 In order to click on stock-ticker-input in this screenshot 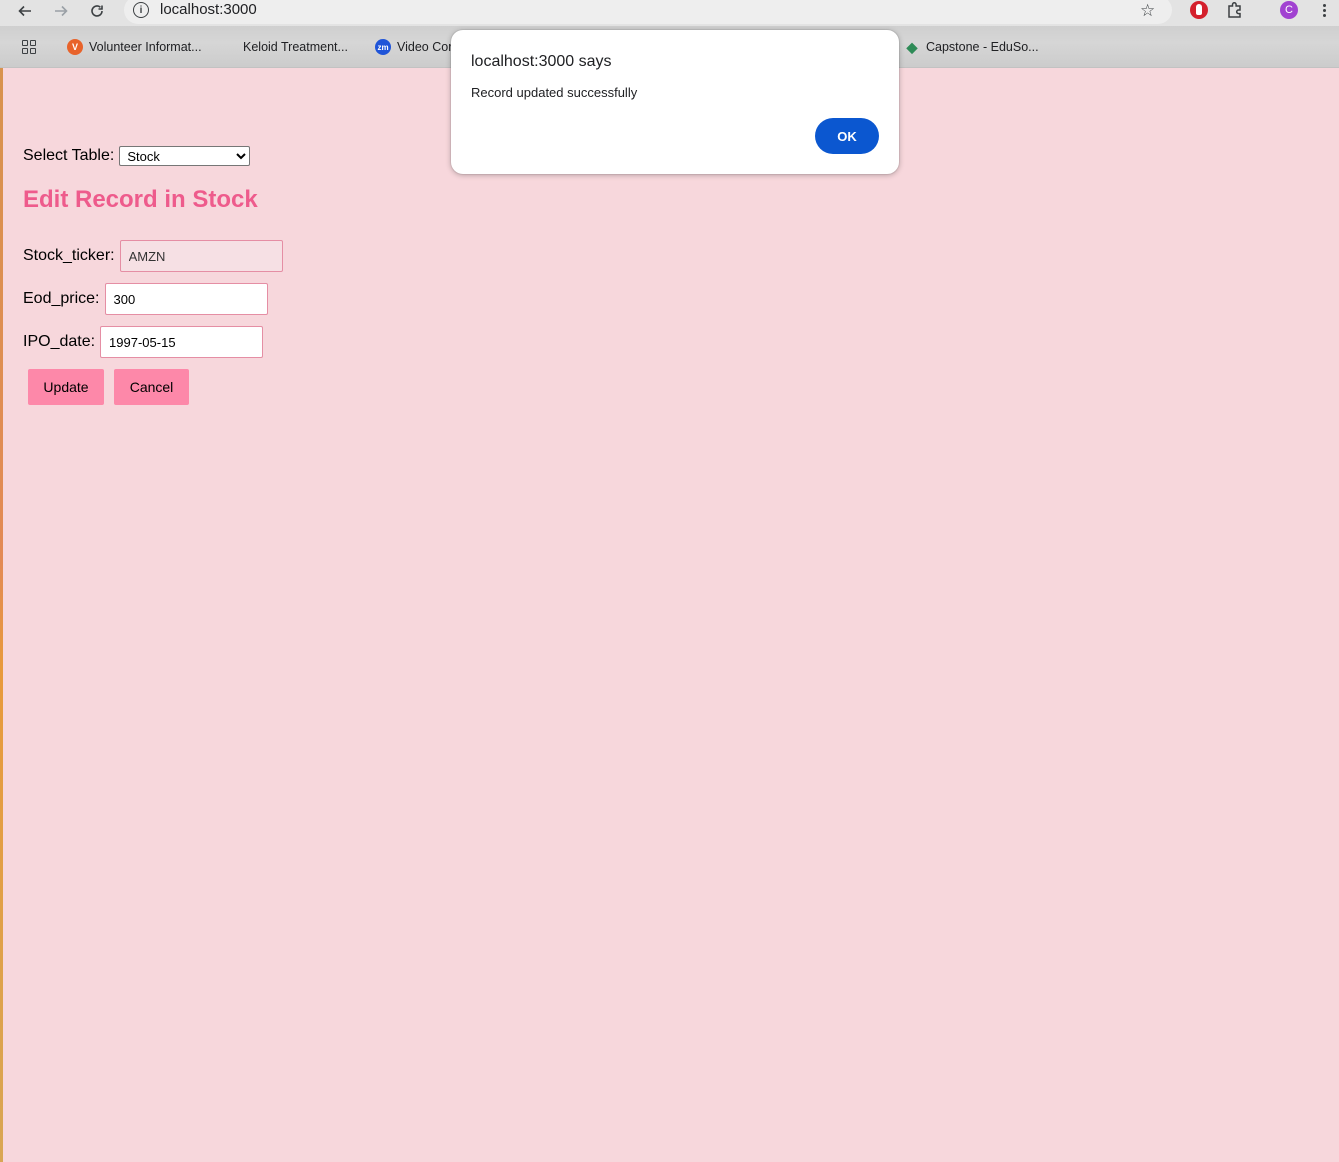, I will do `click(201, 256)`.